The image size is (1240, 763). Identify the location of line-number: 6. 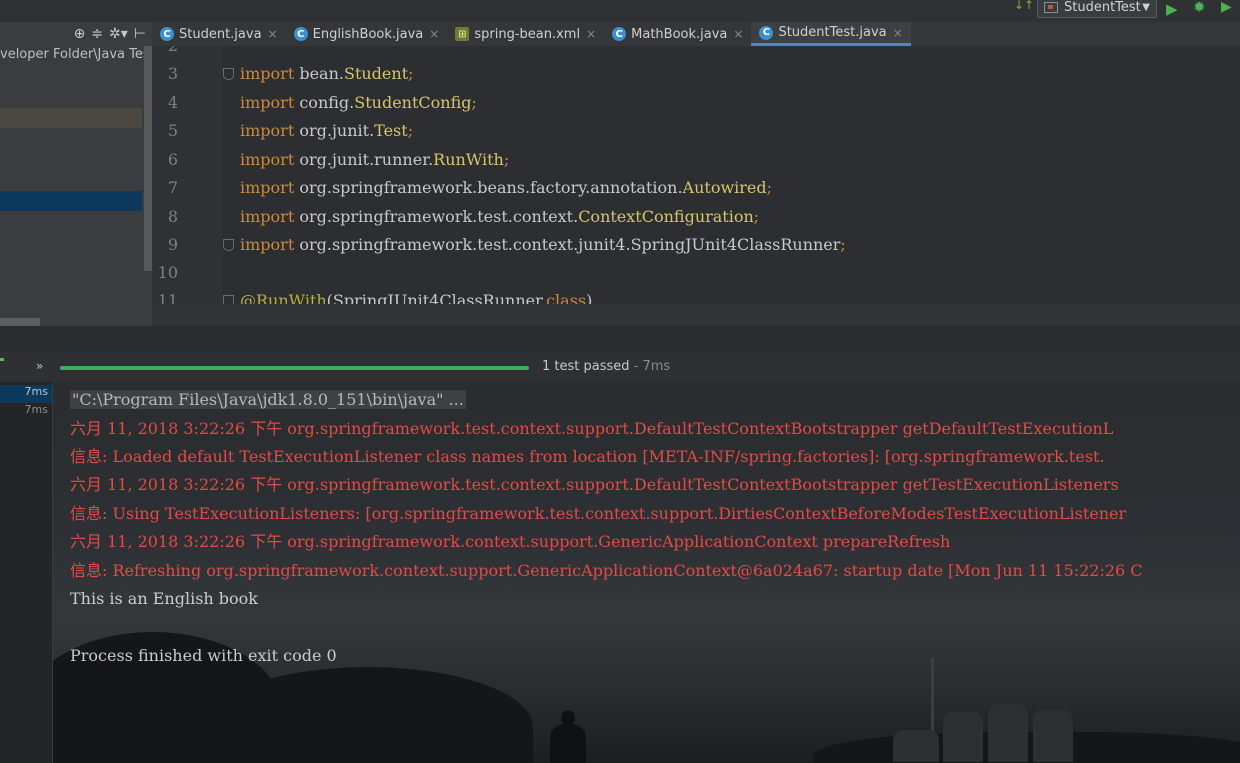
(172, 159).